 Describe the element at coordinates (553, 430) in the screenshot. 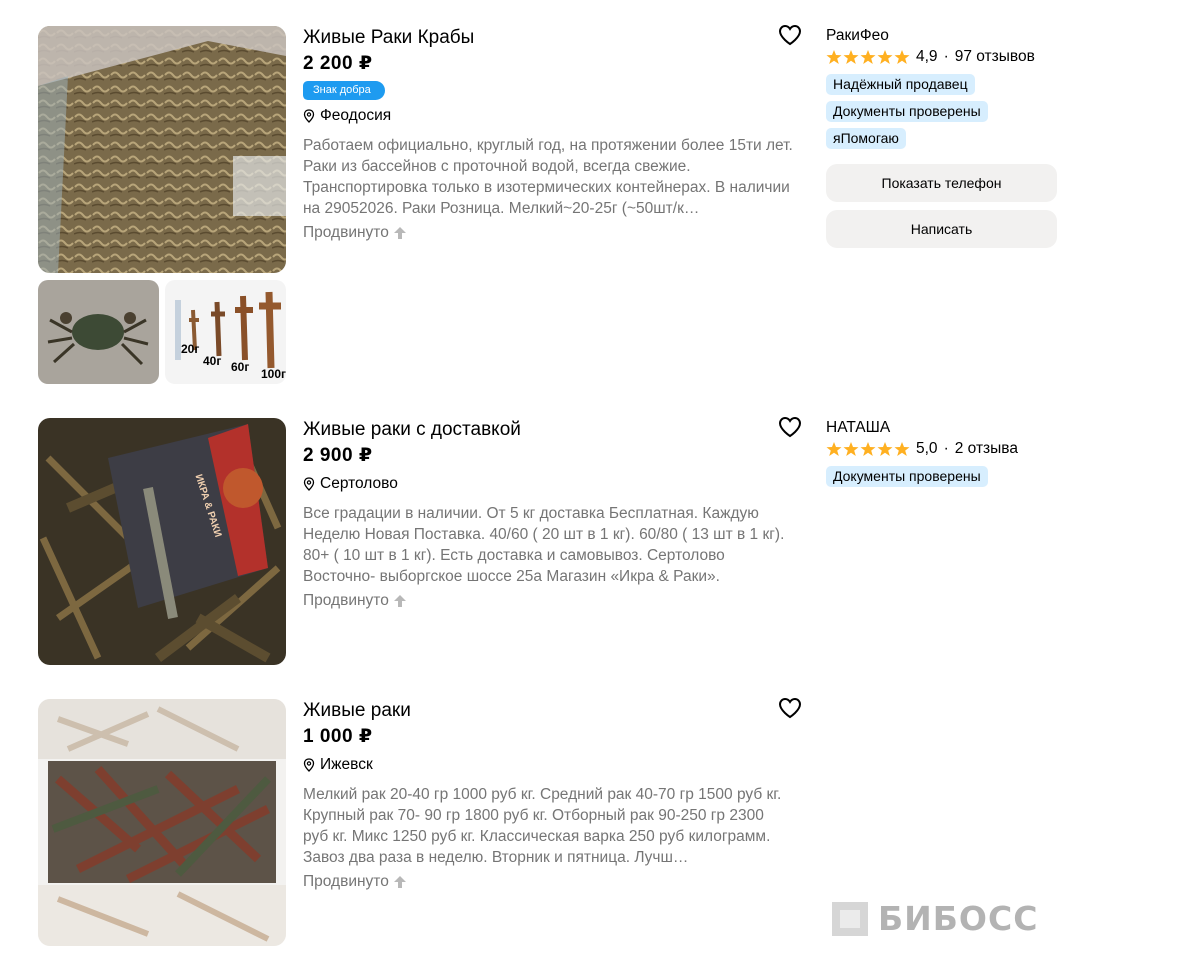

I see `listing-title: Живые раки с доставкой` at that location.